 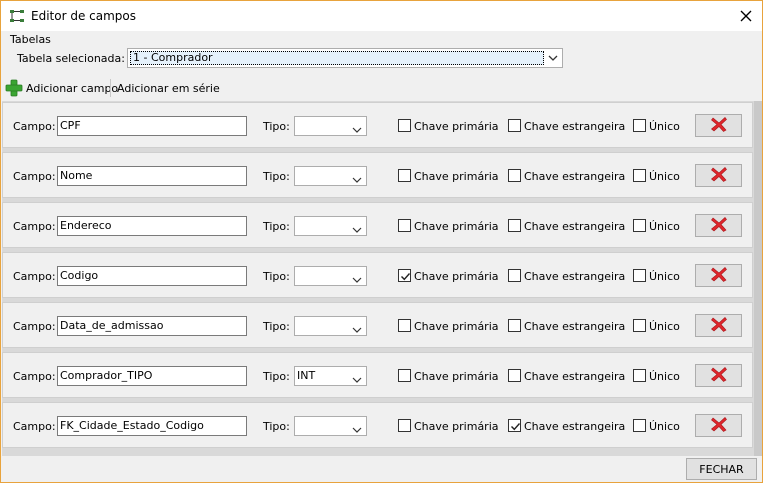 What do you see at coordinates (14, 88) in the screenshot?
I see `plus-icon` at bounding box center [14, 88].